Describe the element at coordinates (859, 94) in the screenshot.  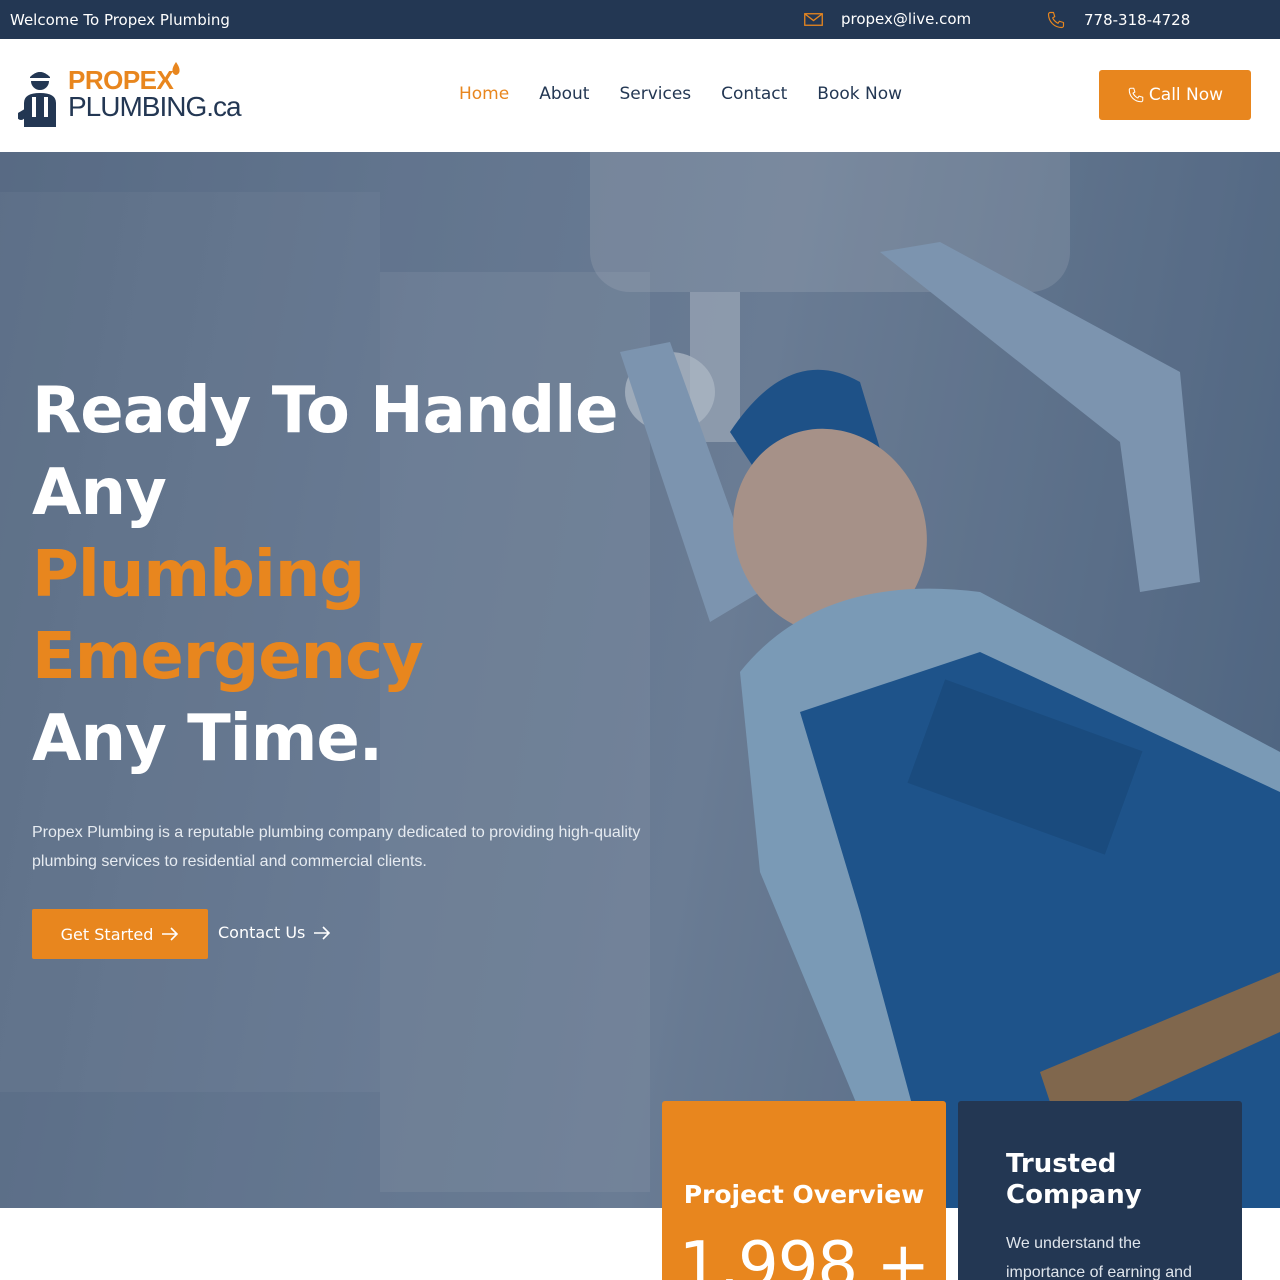
I see `nav-book-now: Book Now` at that location.